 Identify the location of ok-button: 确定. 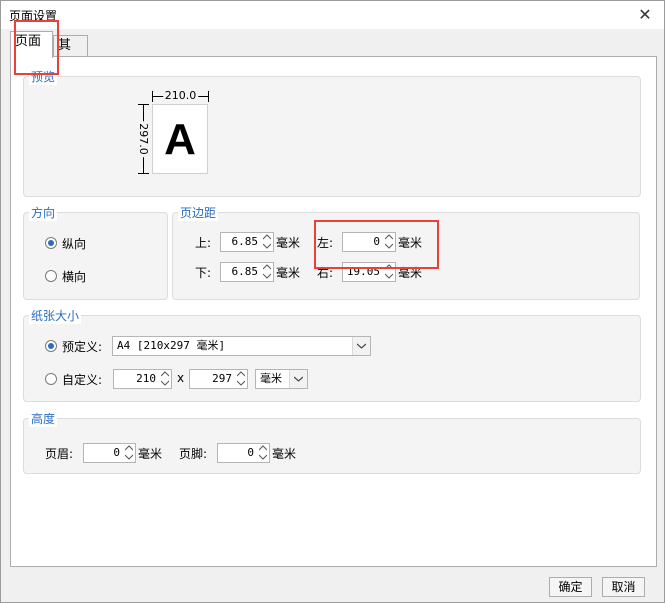
(570, 587).